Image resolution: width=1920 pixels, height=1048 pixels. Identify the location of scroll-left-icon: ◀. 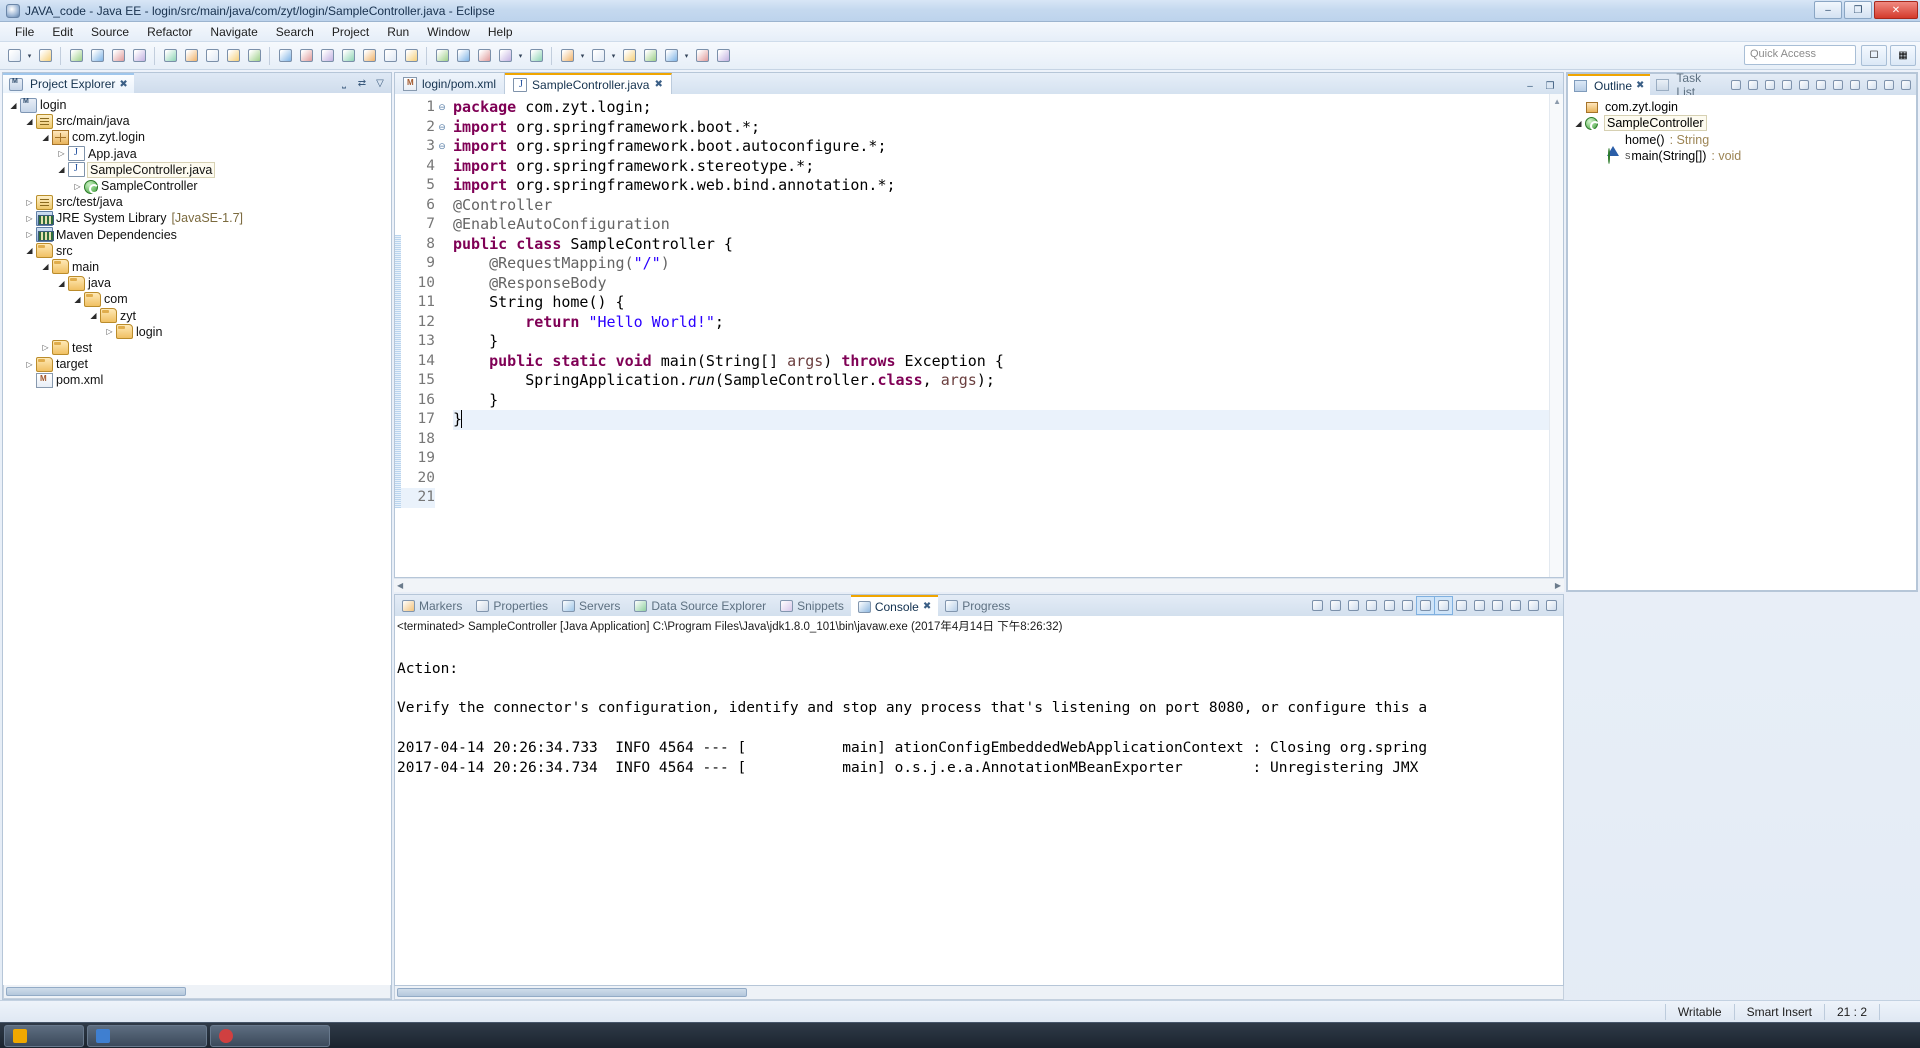
(400, 585).